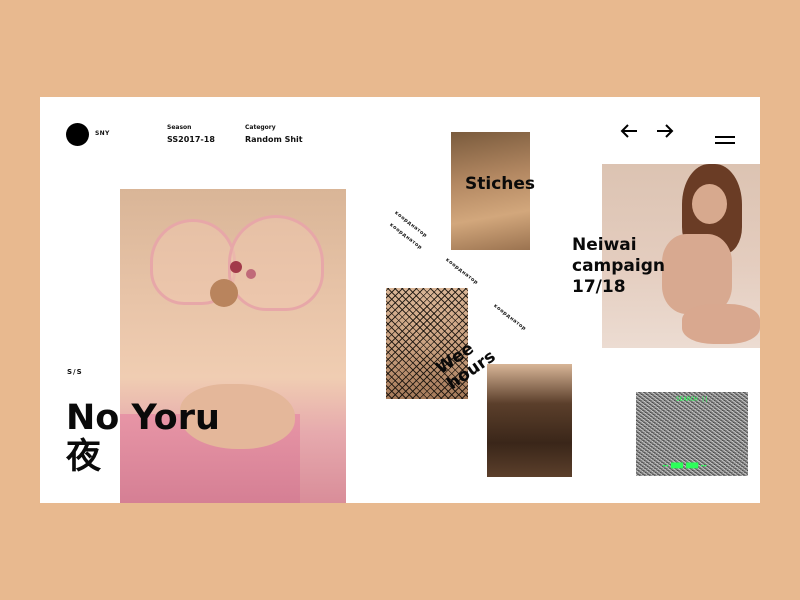 This screenshot has width=800, height=600. What do you see at coordinates (529, 420) in the screenshot?
I see `tights-photo` at bounding box center [529, 420].